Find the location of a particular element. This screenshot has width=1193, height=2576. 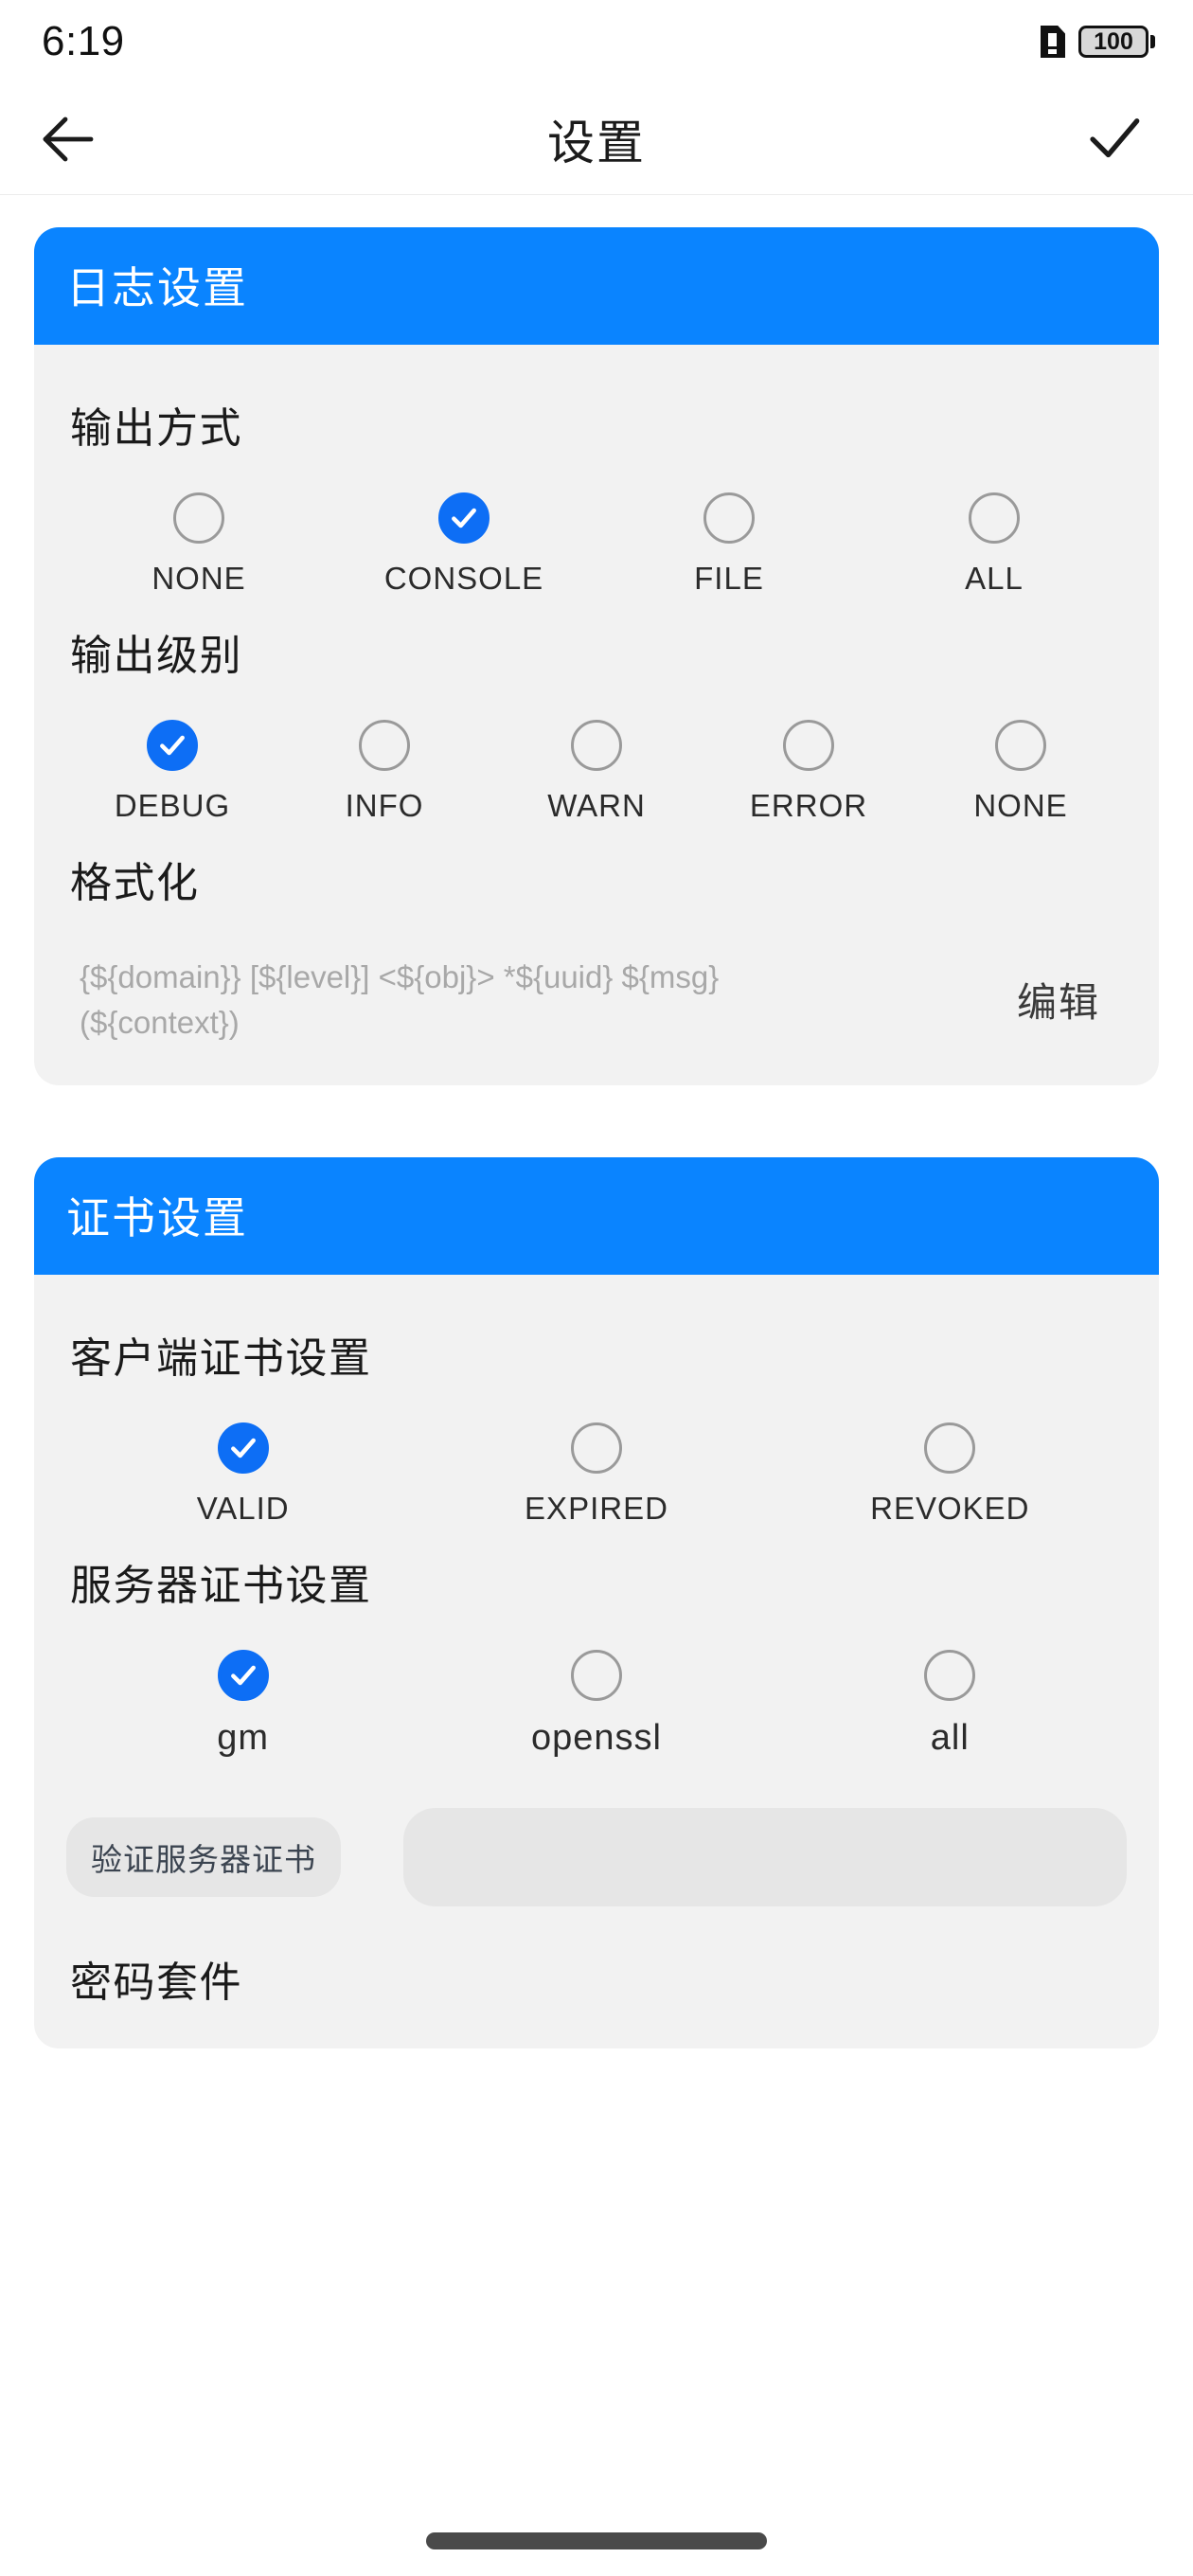

card-title: 证书设置 is located at coordinates (157, 1217).